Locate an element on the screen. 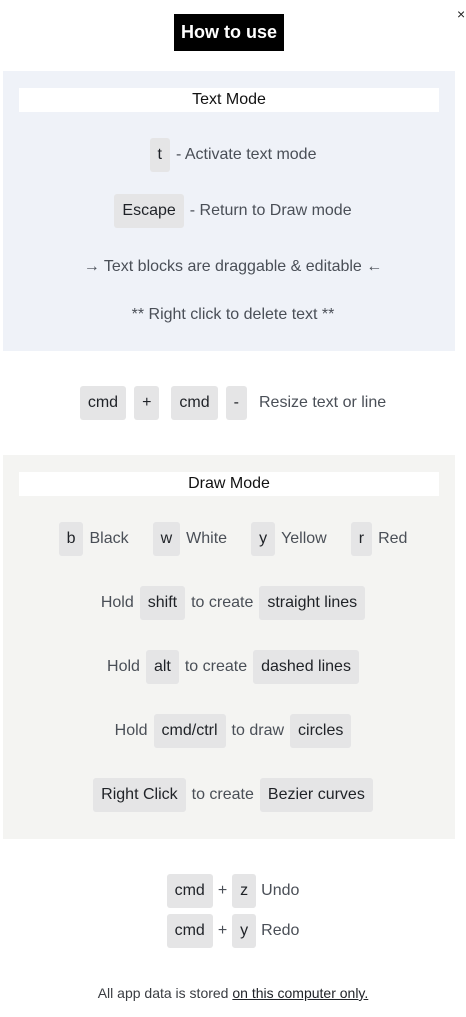 The image size is (466, 1017). resize-row: cmd + cmd - Resize text or line is located at coordinates (233, 403).